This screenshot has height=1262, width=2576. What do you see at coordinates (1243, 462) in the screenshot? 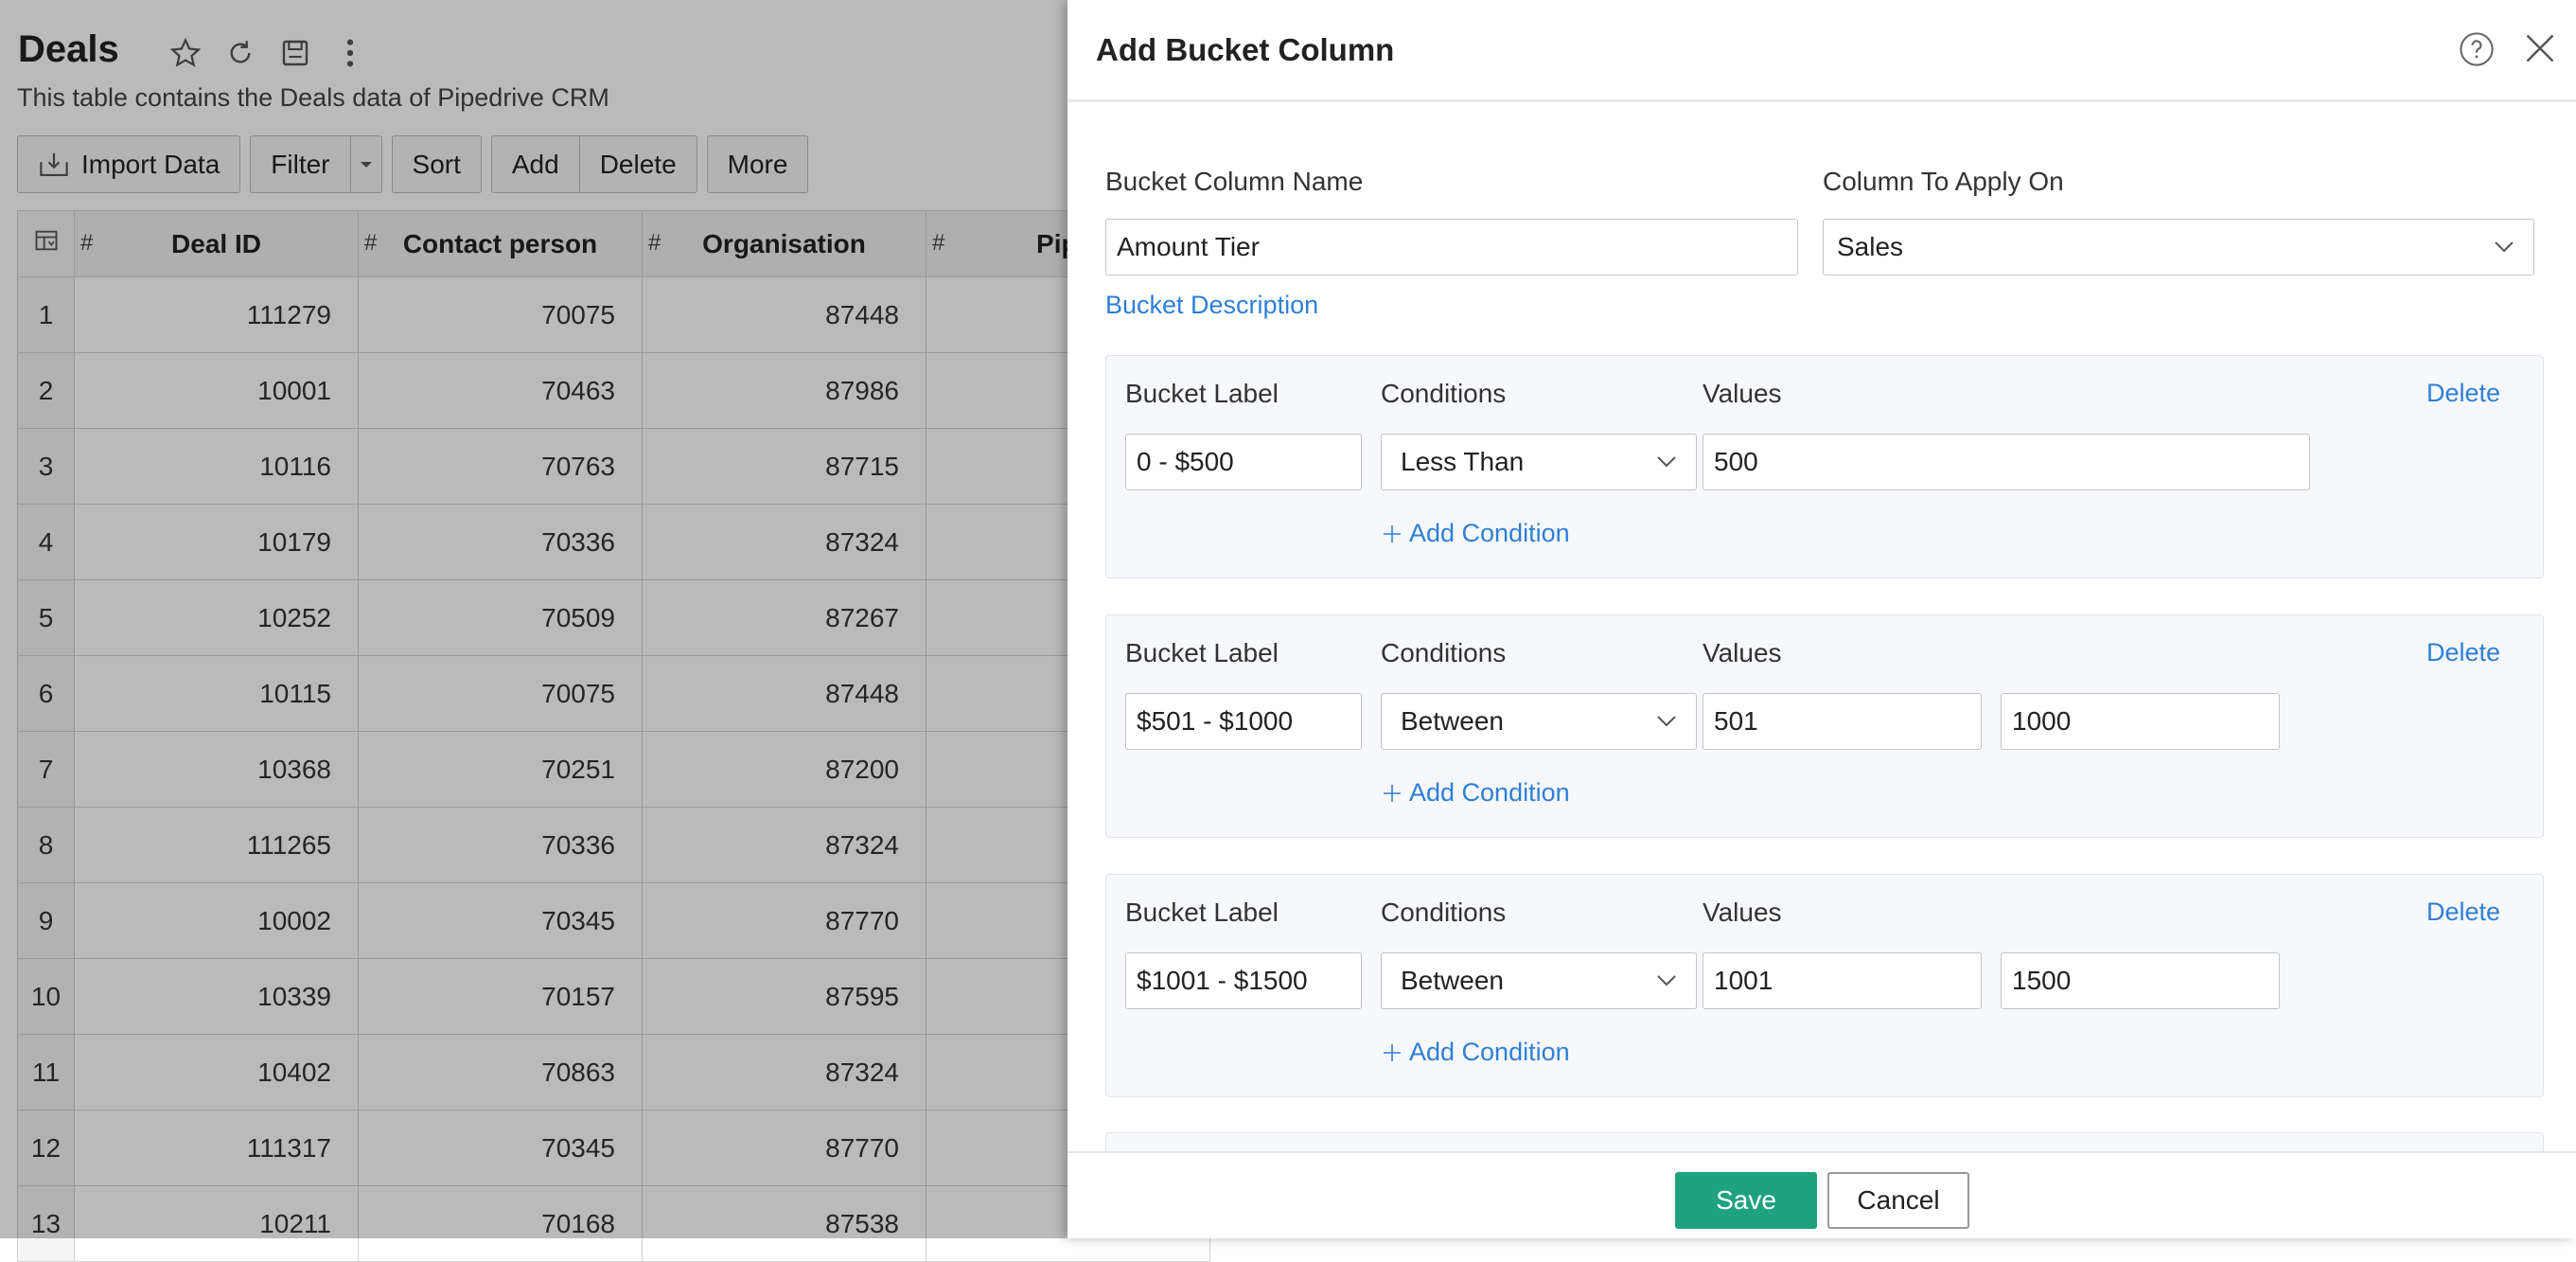
I see `bucket-label-input: 0 - $500` at bounding box center [1243, 462].